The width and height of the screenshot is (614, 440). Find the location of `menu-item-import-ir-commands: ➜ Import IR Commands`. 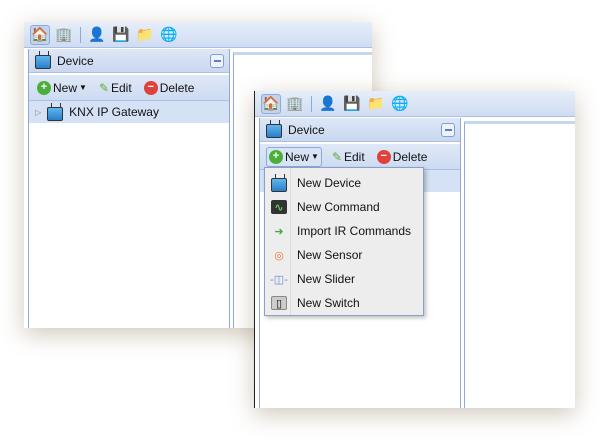

menu-item-import-ir-commands: ➜ Import IR Commands is located at coordinates (344, 231).